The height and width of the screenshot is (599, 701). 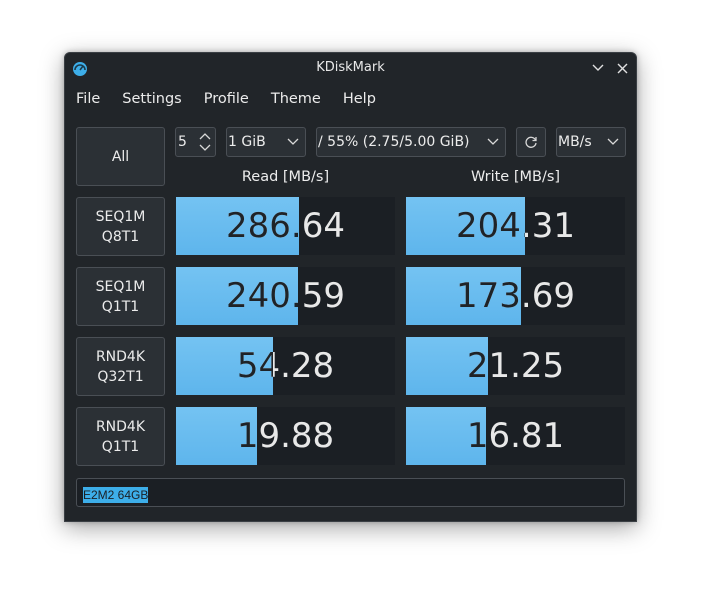 What do you see at coordinates (262, 296) in the screenshot?
I see `read-value-dark: 240.59` at bounding box center [262, 296].